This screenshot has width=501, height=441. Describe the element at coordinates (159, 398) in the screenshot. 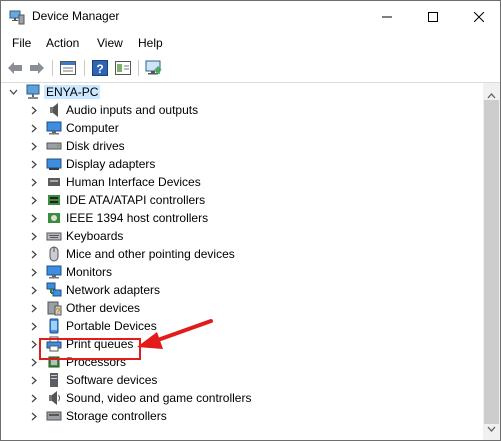

I see `tree-item-label: Sound, video and game controllers` at that location.